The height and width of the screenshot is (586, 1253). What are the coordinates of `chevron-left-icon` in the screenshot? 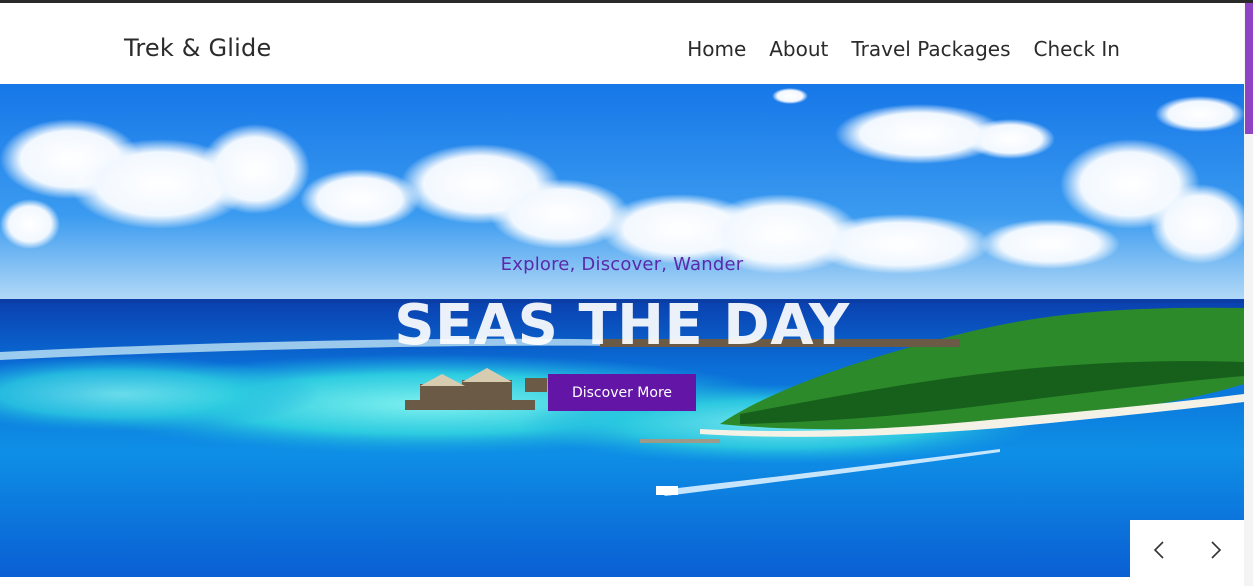 It's located at (1158, 549).